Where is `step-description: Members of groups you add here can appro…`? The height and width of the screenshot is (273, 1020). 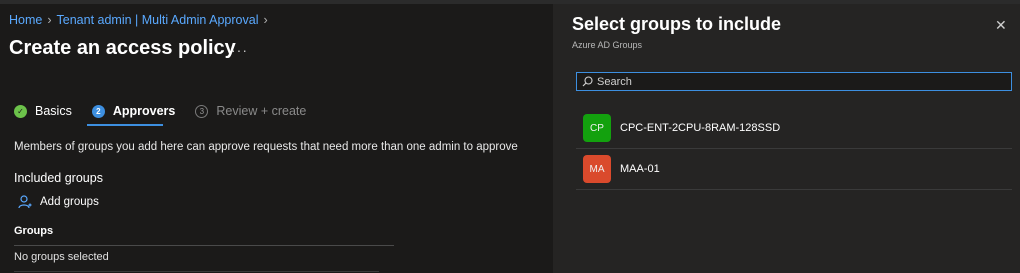
step-description: Members of groups you add here can appro… is located at coordinates (266, 147).